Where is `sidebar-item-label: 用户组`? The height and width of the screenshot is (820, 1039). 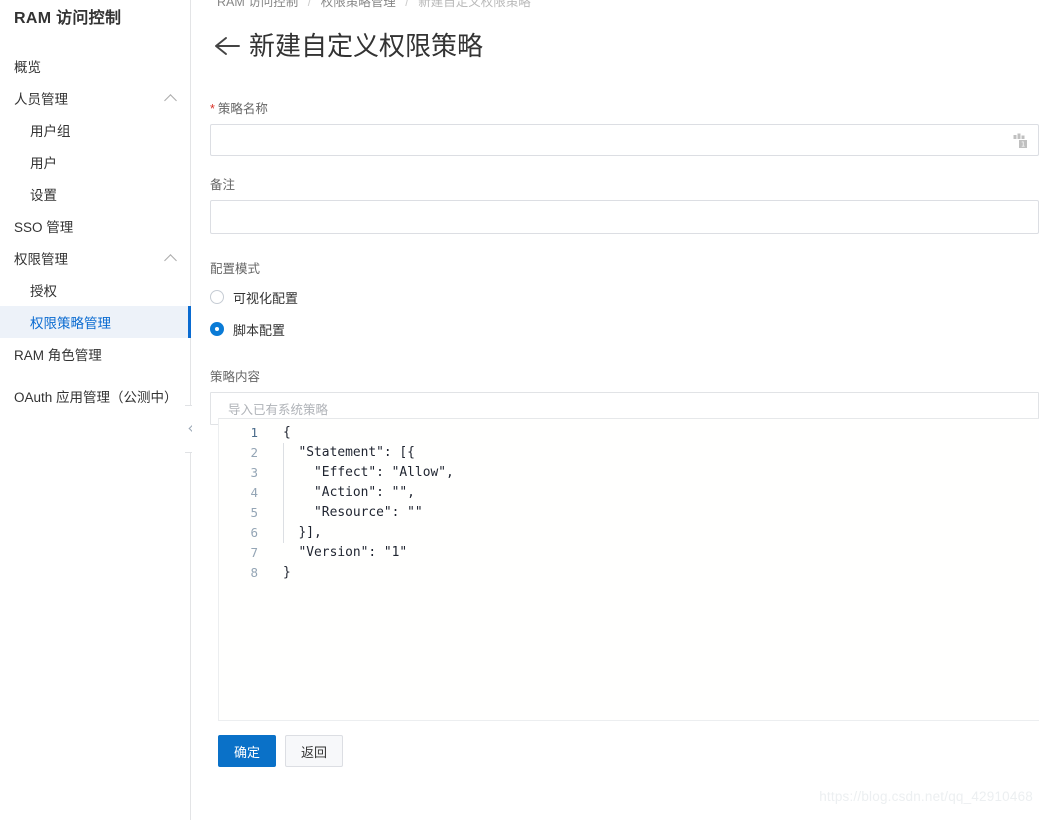
sidebar-item-label: 用户组 is located at coordinates (50, 131).